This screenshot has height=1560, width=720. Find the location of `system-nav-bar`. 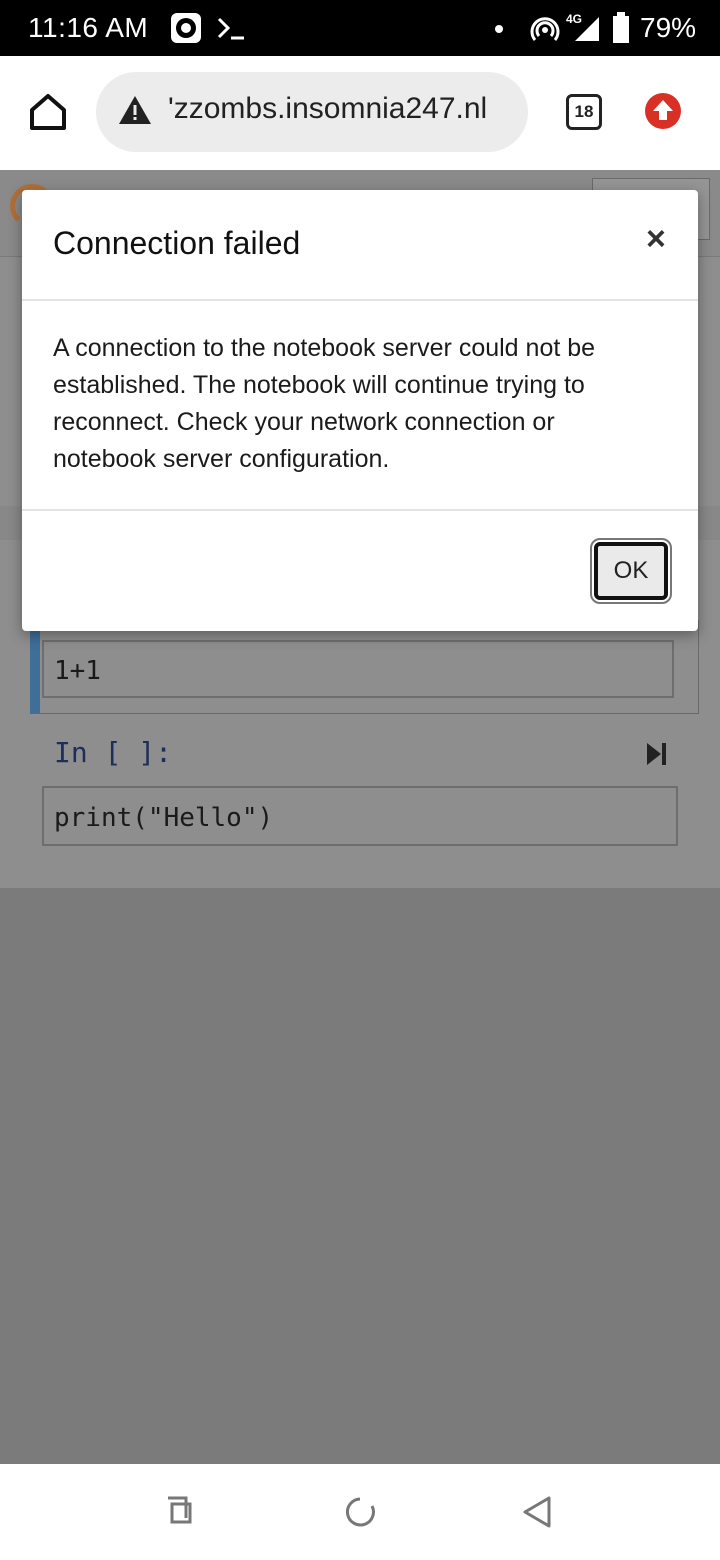

system-nav-bar is located at coordinates (360, 1512).